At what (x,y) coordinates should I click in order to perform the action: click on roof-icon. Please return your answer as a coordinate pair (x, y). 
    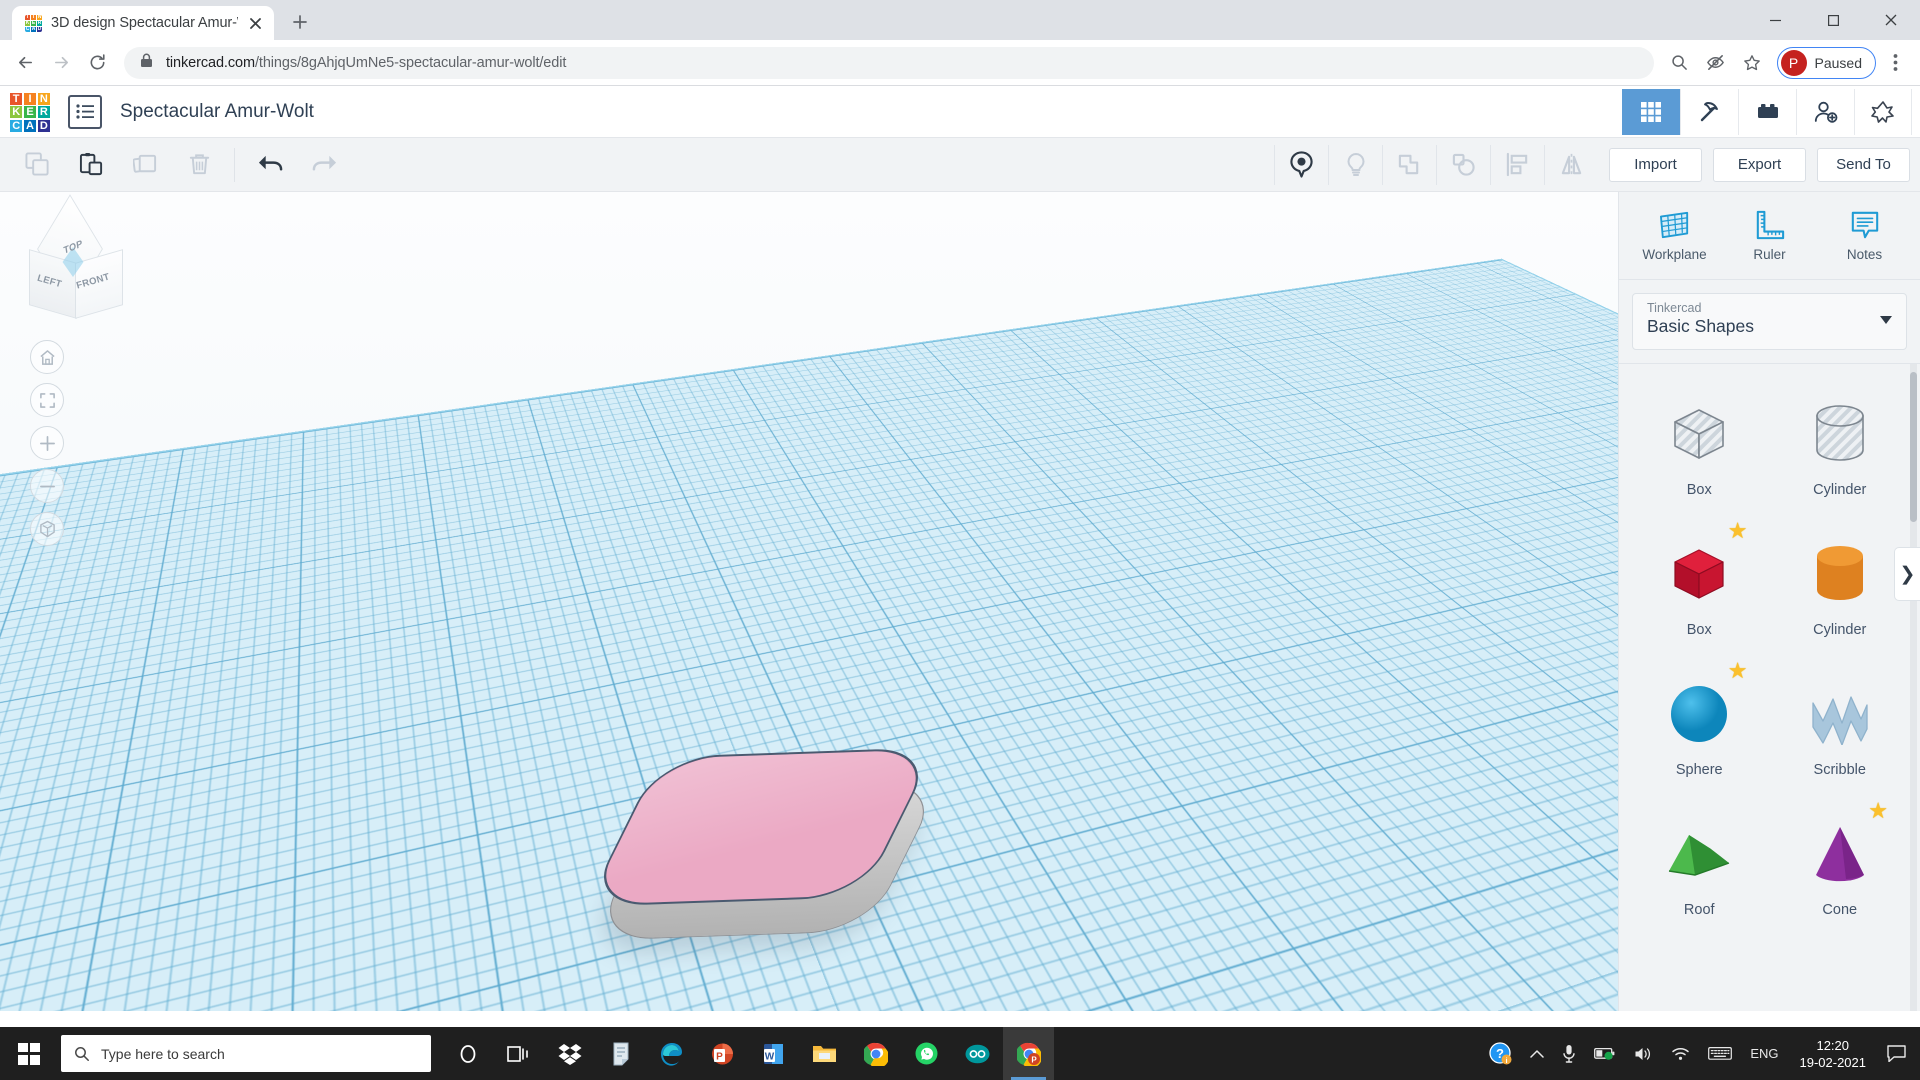
    Looking at the image, I should click on (1699, 854).